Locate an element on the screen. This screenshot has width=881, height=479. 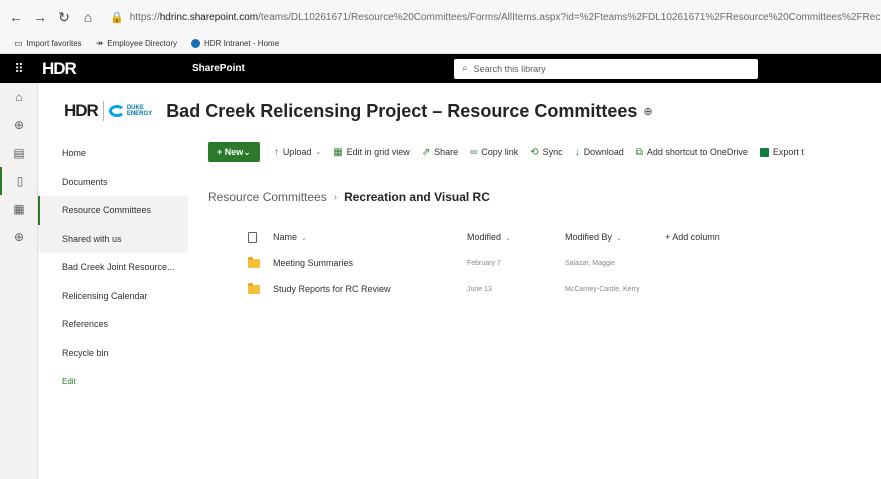
app-rail: ⌂ ⊕ ▤ ▯ ▦ ⊕ is located at coordinates (19, 281).